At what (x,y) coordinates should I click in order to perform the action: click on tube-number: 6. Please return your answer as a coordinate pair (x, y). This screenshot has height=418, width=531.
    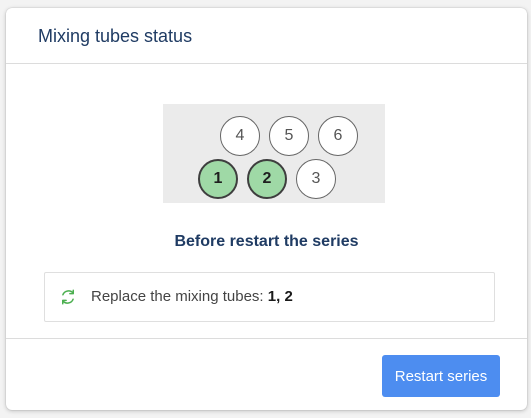
    Looking at the image, I should click on (338, 135).